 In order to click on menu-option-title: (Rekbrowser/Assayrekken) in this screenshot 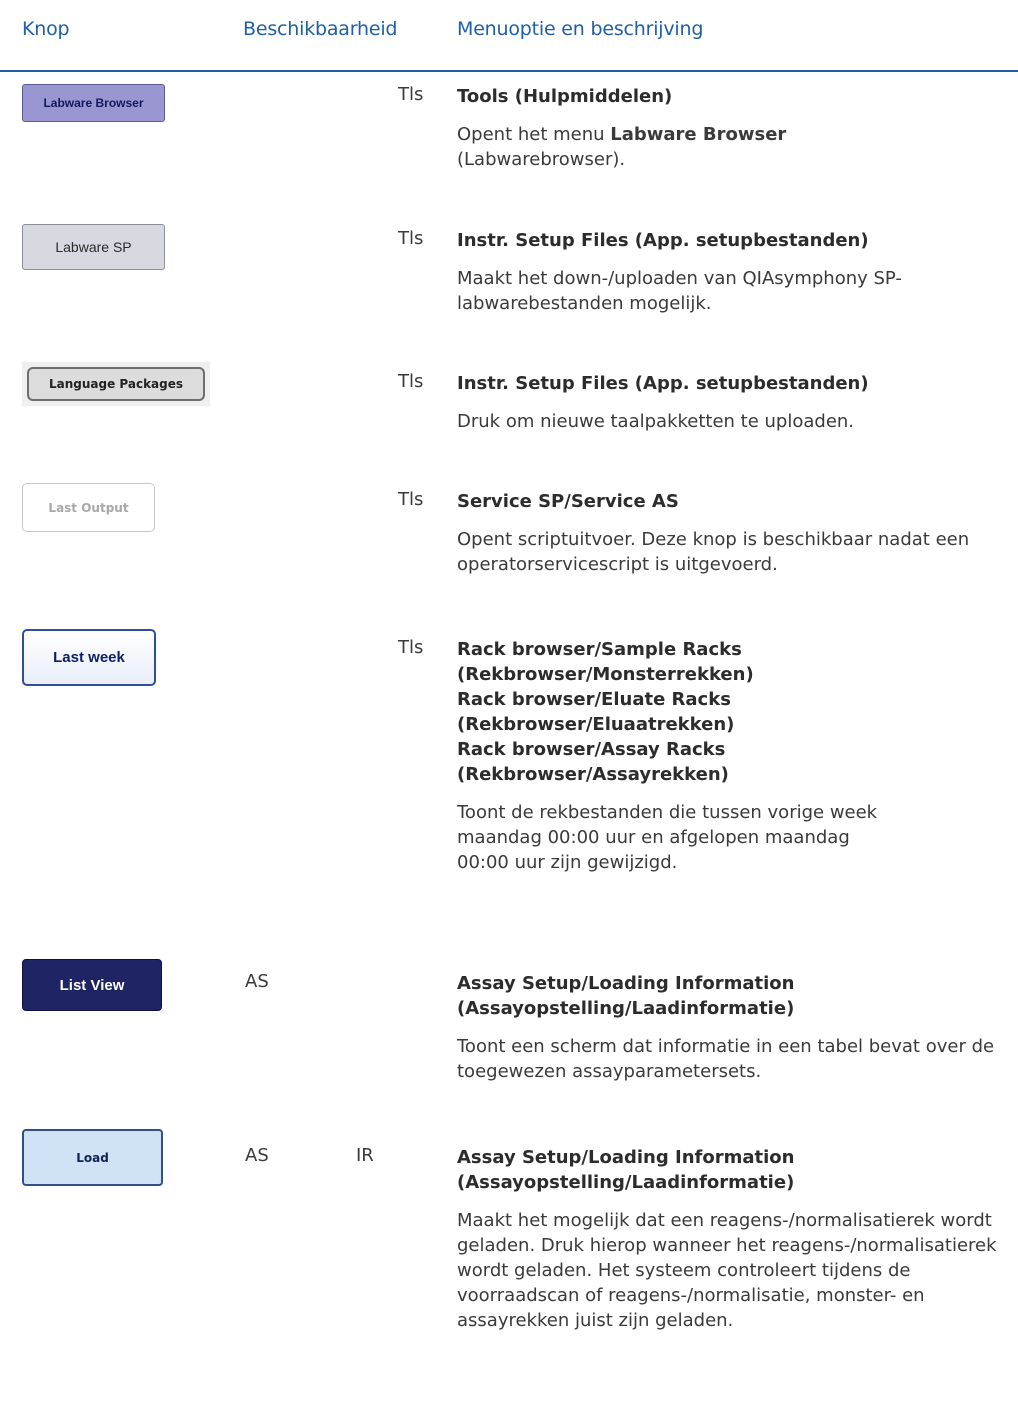, I will do `click(593, 774)`.